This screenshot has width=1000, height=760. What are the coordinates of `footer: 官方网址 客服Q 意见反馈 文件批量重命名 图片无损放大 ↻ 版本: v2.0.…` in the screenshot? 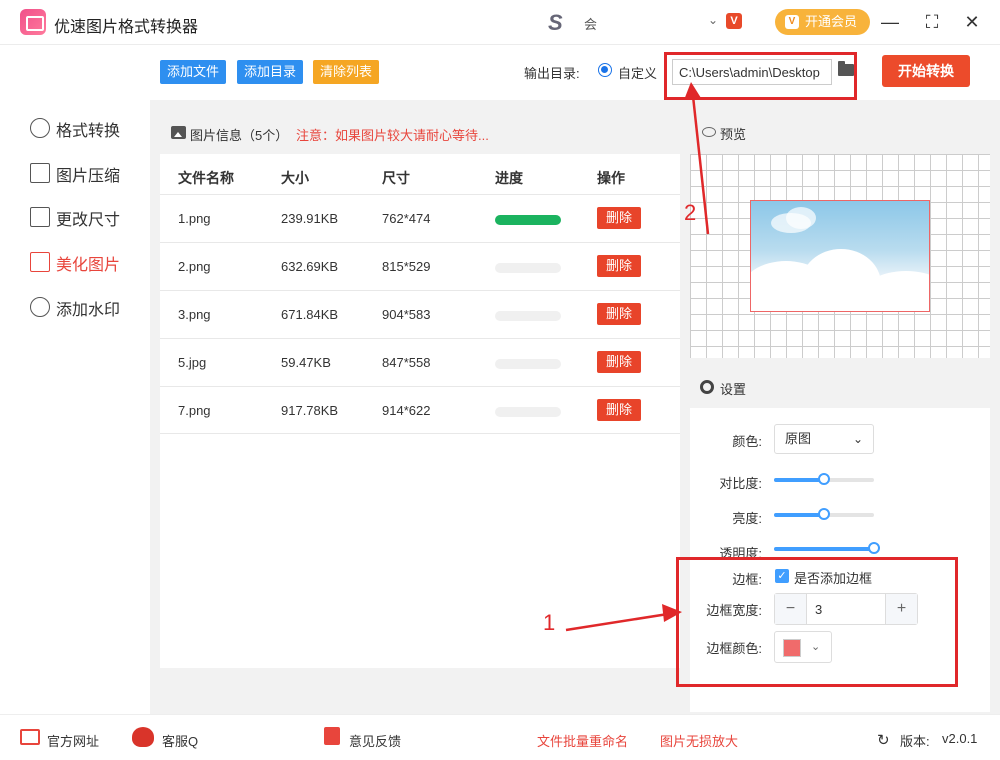 It's located at (500, 737).